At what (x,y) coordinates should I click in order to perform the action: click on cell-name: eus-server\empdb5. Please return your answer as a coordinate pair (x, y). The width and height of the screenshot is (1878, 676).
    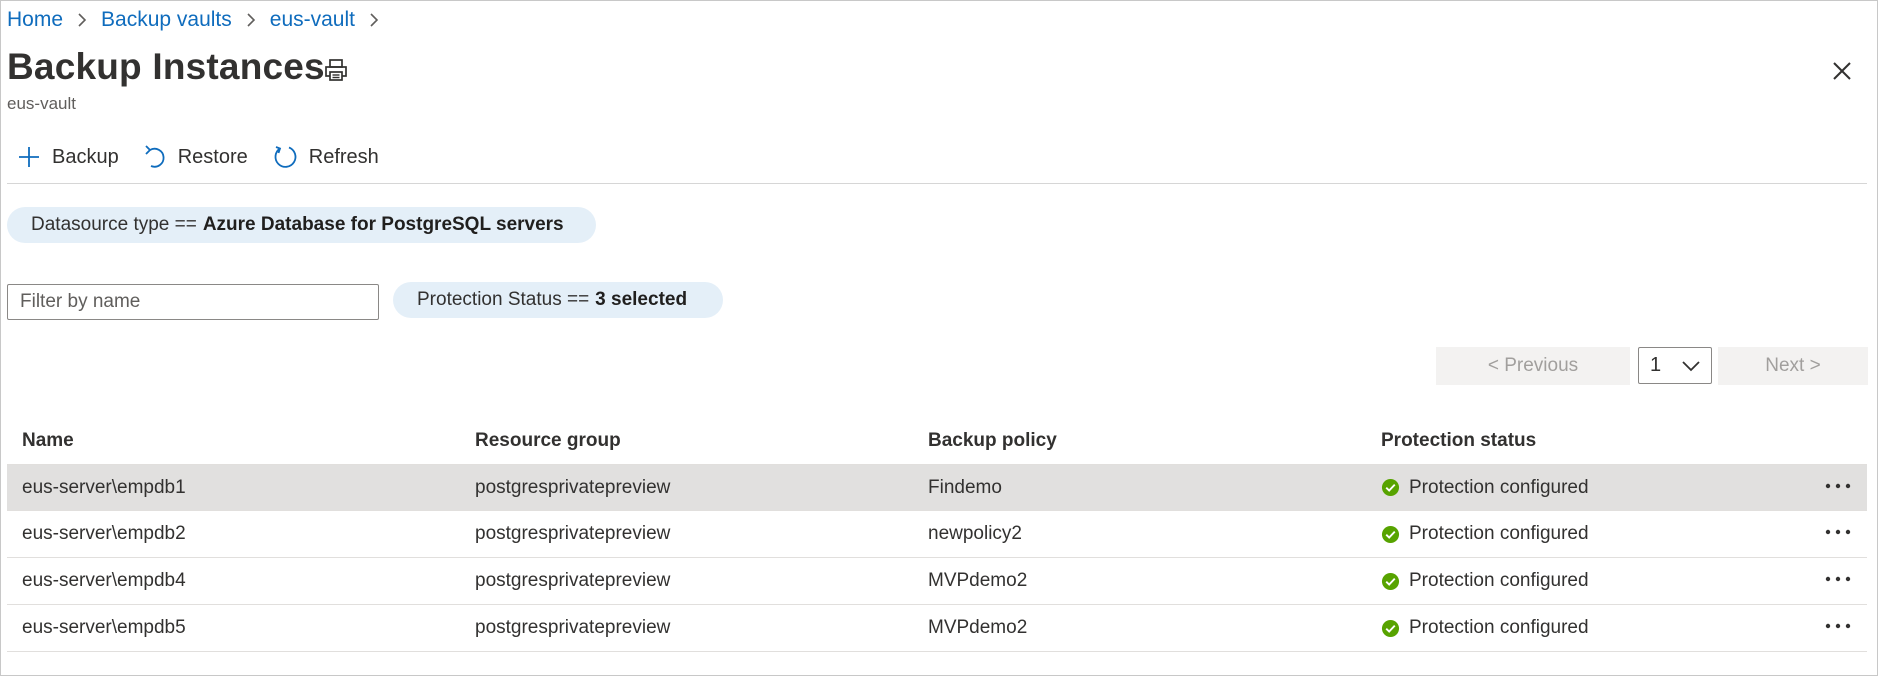
    Looking at the image, I should click on (104, 627).